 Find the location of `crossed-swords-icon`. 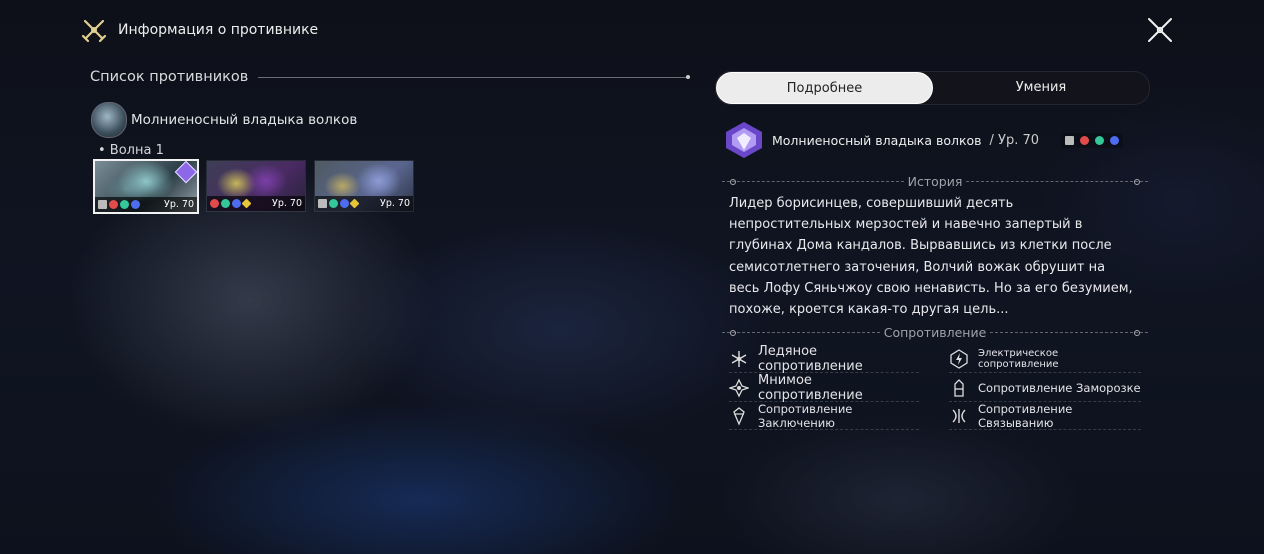

crossed-swords-icon is located at coordinates (94, 31).